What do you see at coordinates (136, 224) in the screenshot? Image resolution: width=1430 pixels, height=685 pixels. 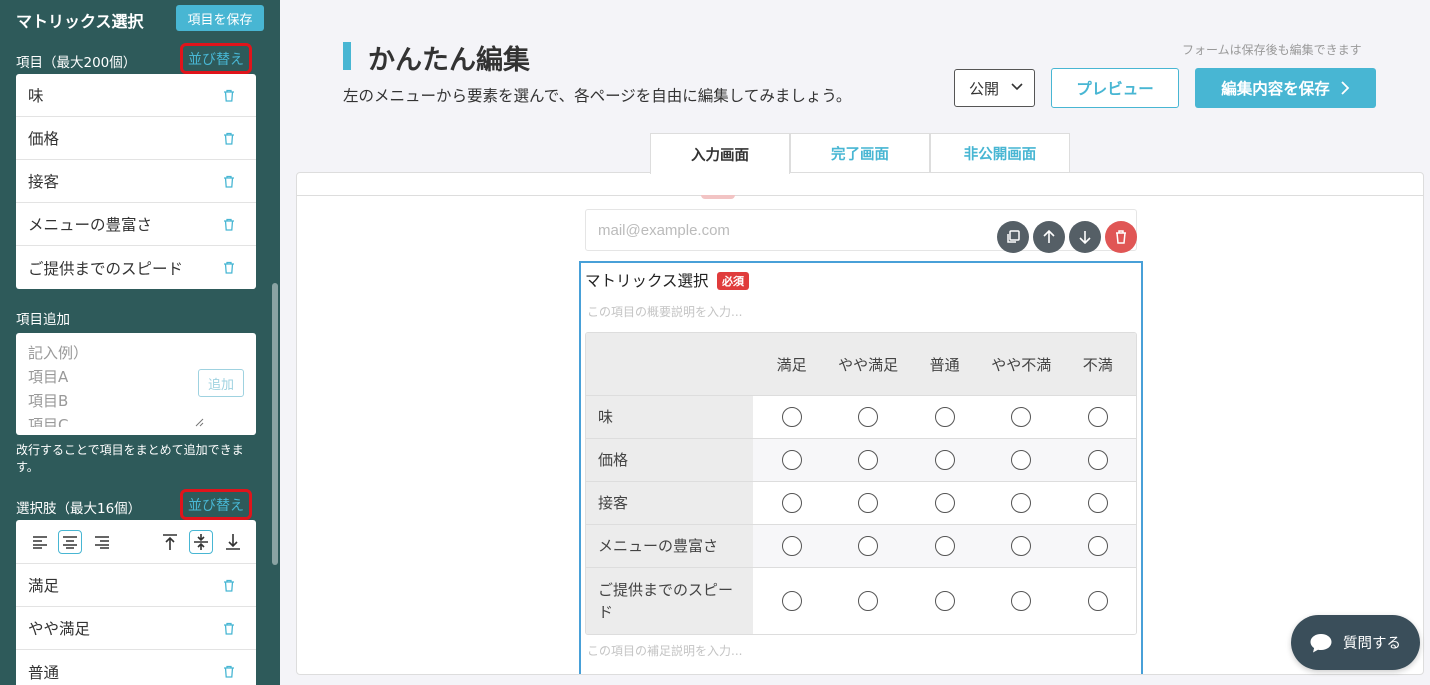 I see `item-row: メニューの豊富さ` at bounding box center [136, 224].